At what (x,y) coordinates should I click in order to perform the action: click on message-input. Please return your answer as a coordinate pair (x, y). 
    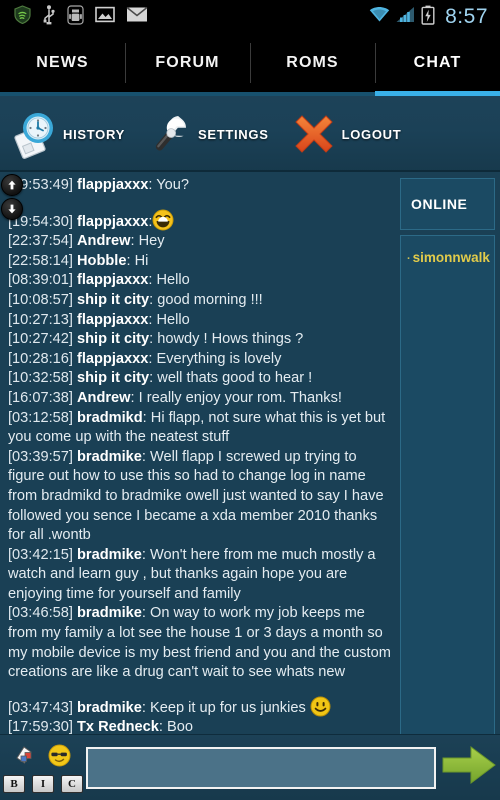
    Looking at the image, I should click on (261, 767).